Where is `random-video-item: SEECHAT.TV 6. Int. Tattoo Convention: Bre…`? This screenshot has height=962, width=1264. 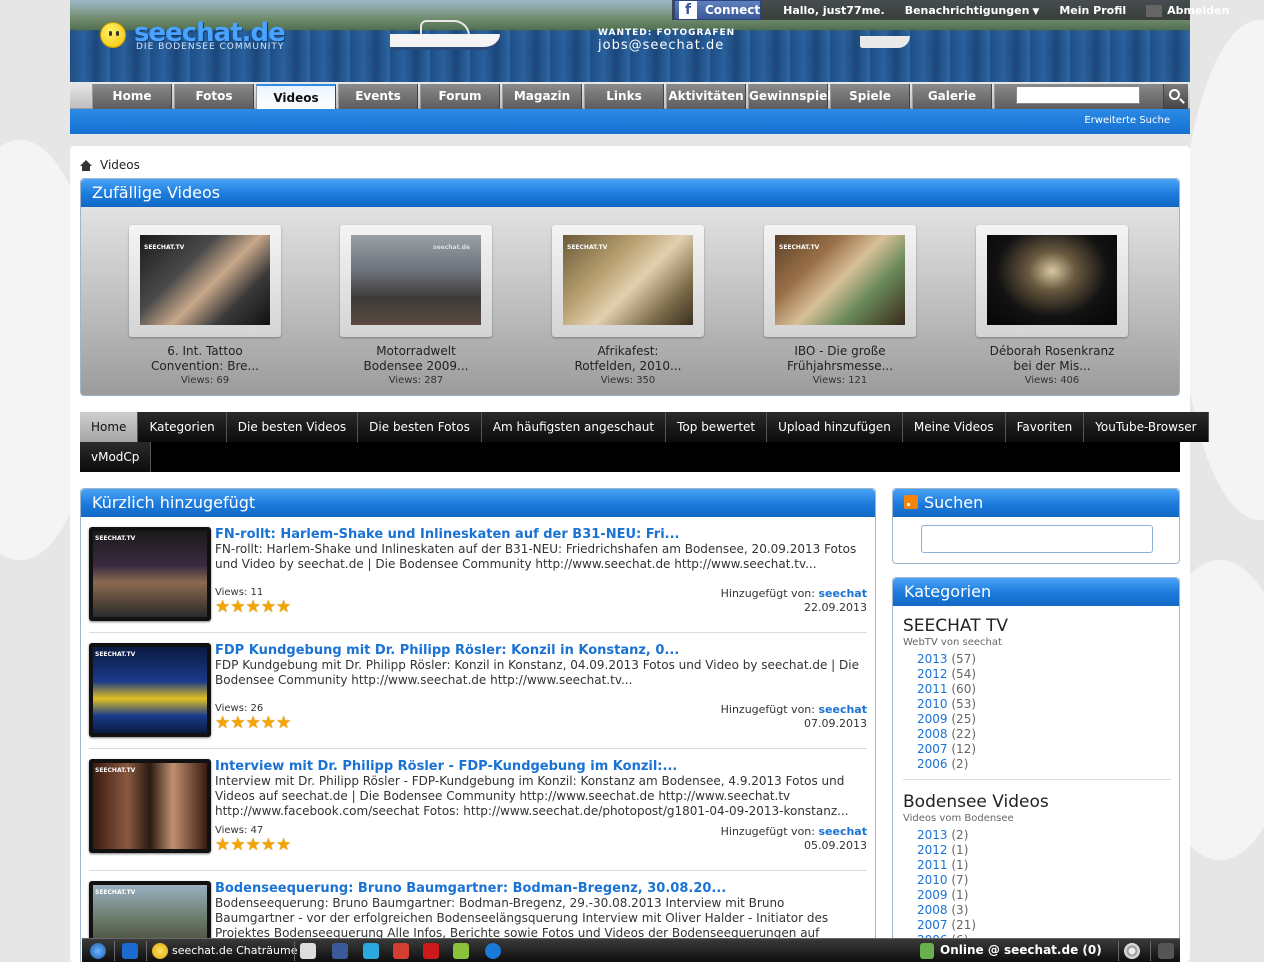
random-video-item: SEECHAT.TV 6. Int. Tattoo Convention: Bre… is located at coordinates (205, 305).